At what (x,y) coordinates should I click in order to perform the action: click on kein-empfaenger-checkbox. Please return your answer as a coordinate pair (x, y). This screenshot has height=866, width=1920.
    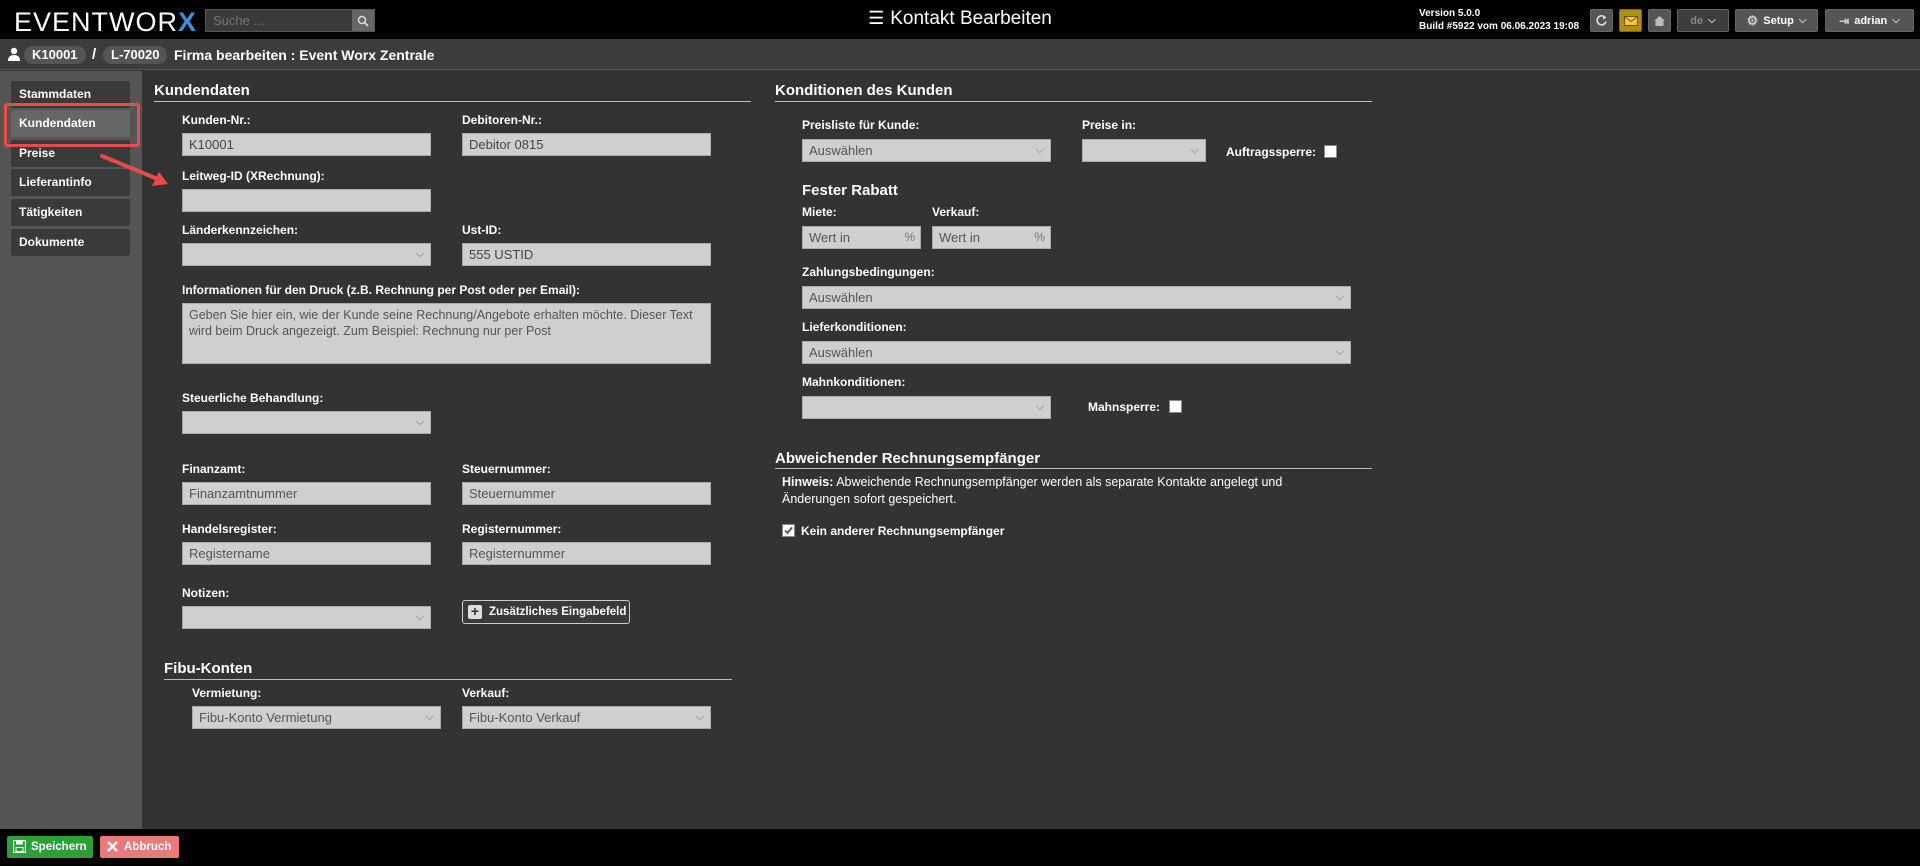
    Looking at the image, I should click on (788, 530).